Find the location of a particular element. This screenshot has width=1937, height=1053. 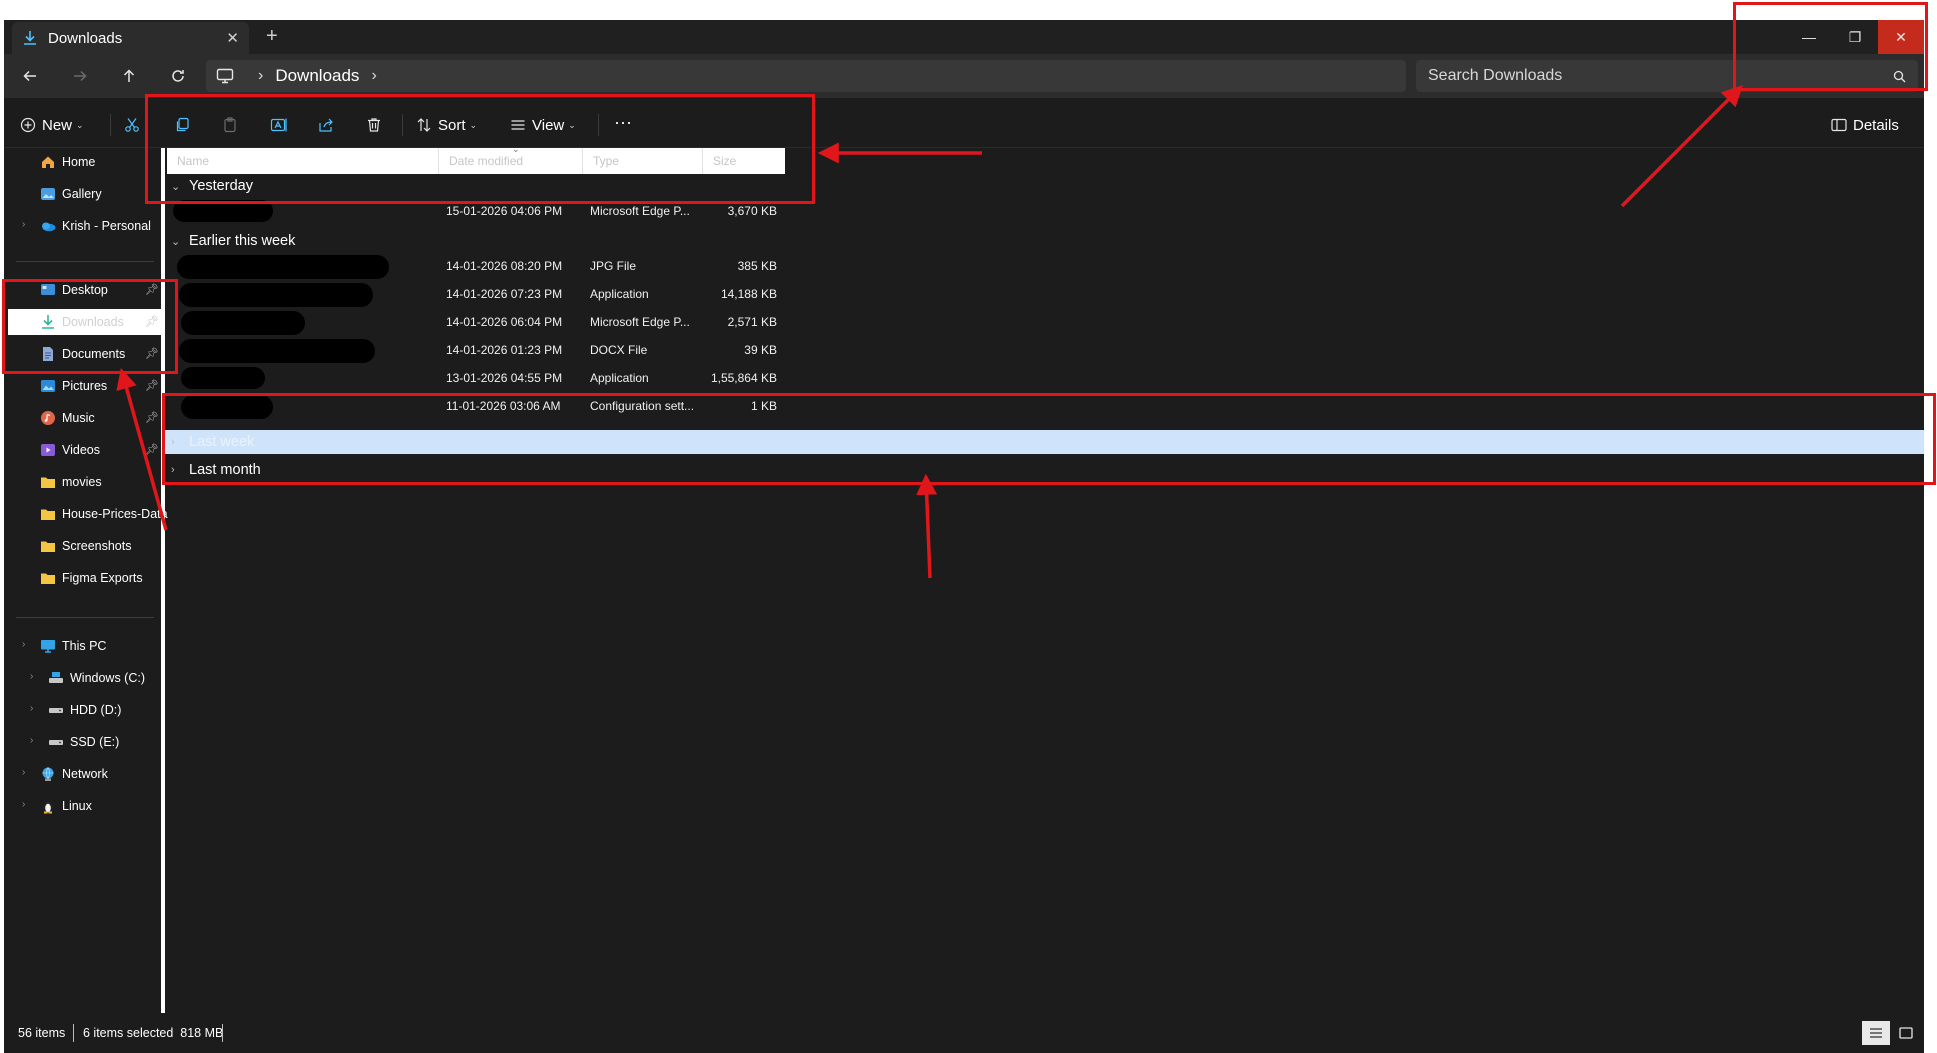

sidebar-item-onedrive: › Krish - Personal is located at coordinates (85, 226).